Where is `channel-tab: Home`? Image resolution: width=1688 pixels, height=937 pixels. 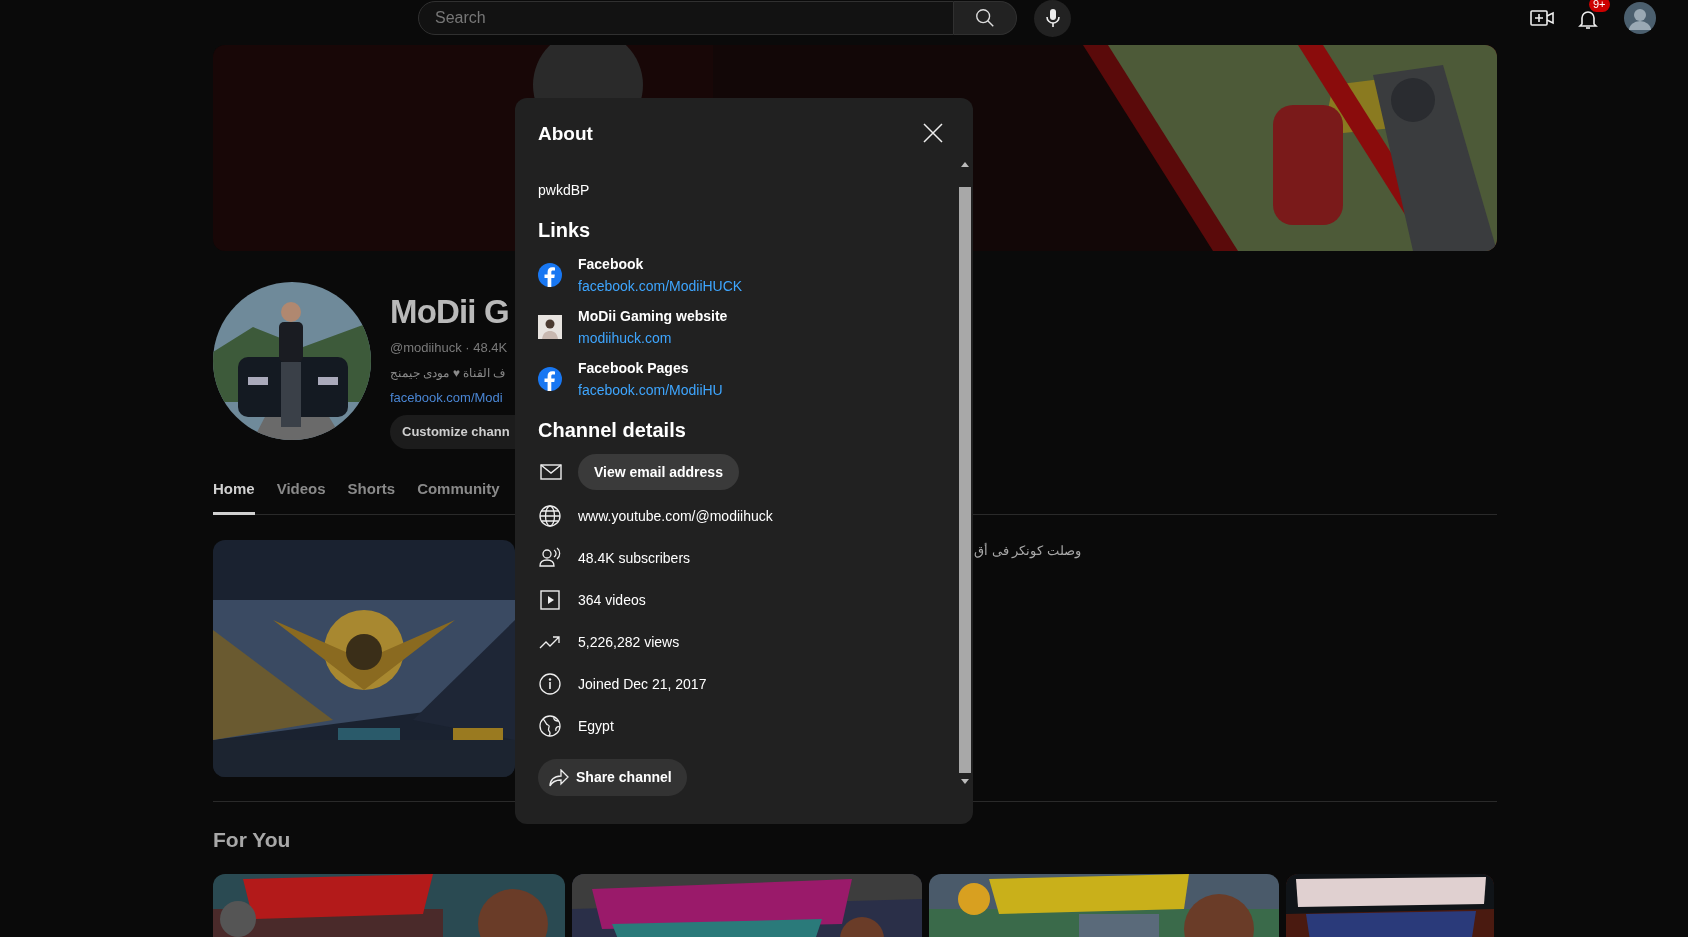 channel-tab: Home is located at coordinates (234, 491).